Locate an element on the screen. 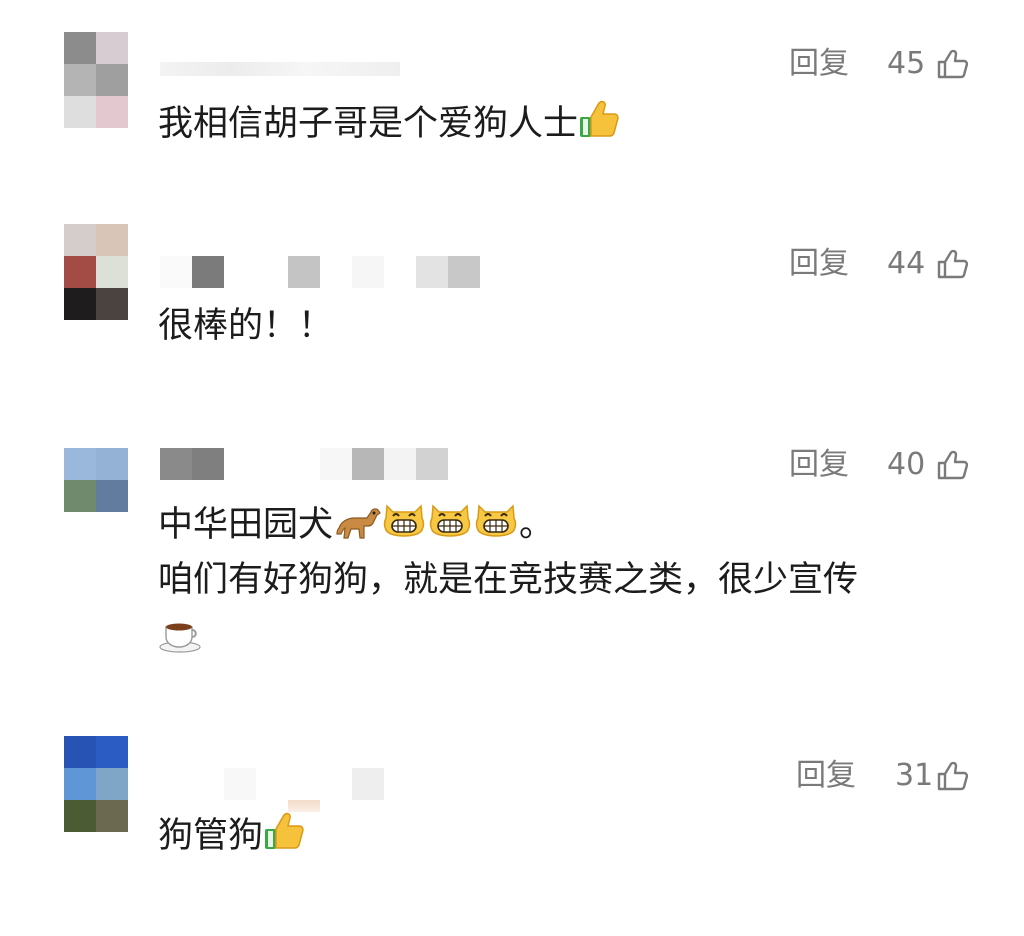 The height and width of the screenshot is (936, 1024). comment-text-content: 。 is located at coordinates (537, 525).